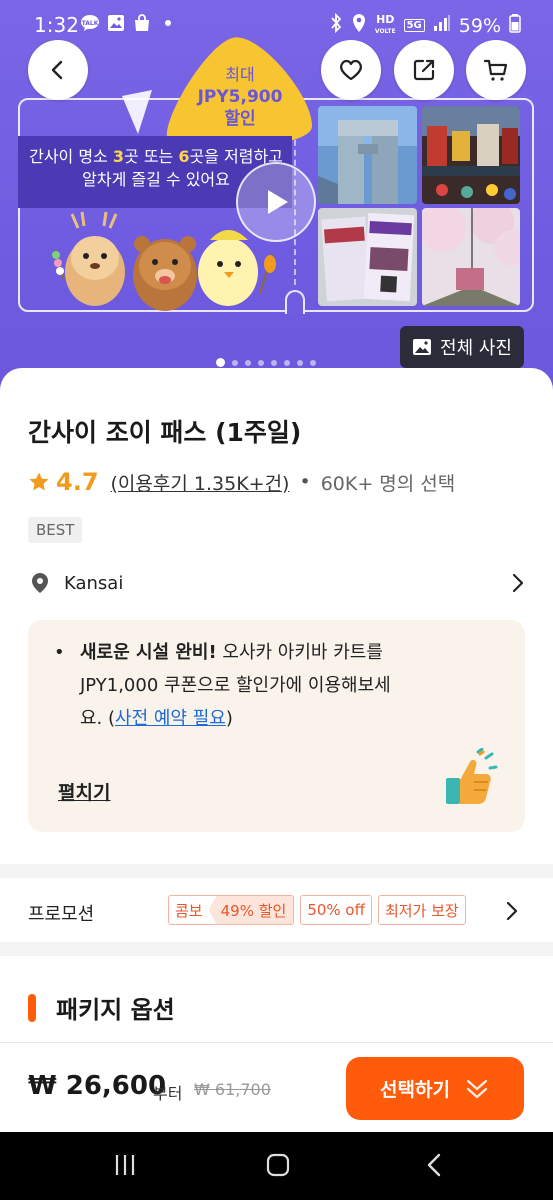 Image resolution: width=553 pixels, height=1200 pixels. I want to click on select-button: 선택하기, so click(435, 1088).